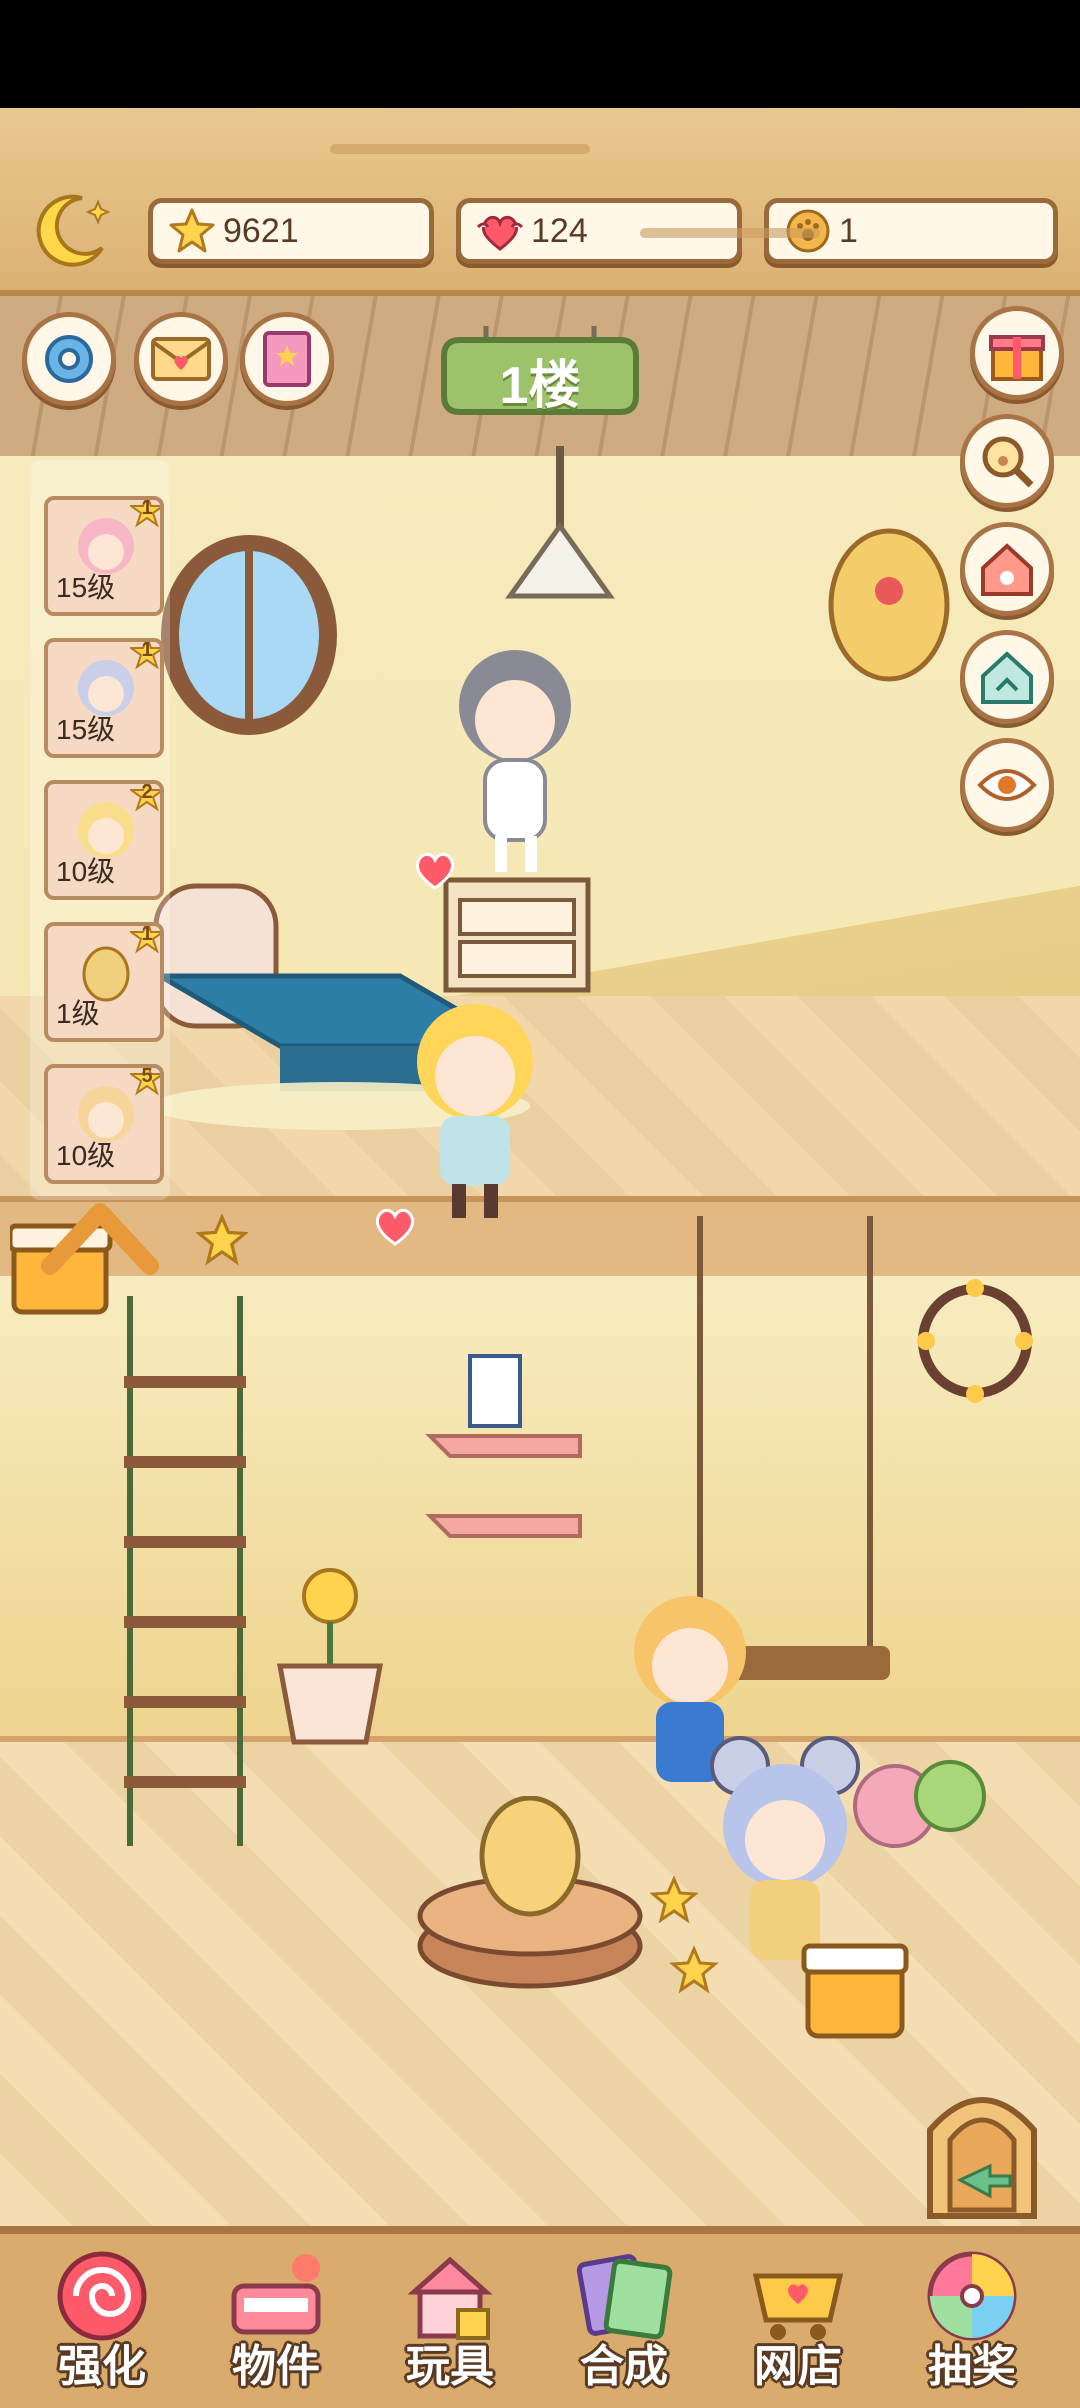 This screenshot has width=1080, height=2408. Describe the element at coordinates (102, 2366) in the screenshot. I see `nav-enhance-label: 强化` at that location.